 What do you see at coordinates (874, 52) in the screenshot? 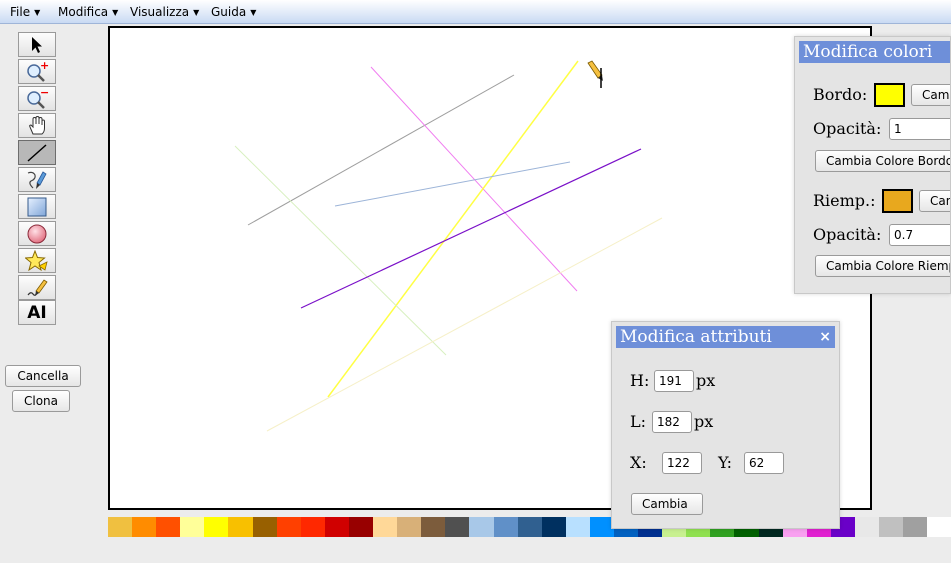
I see `panel-colori-title: Modifica colori` at bounding box center [874, 52].